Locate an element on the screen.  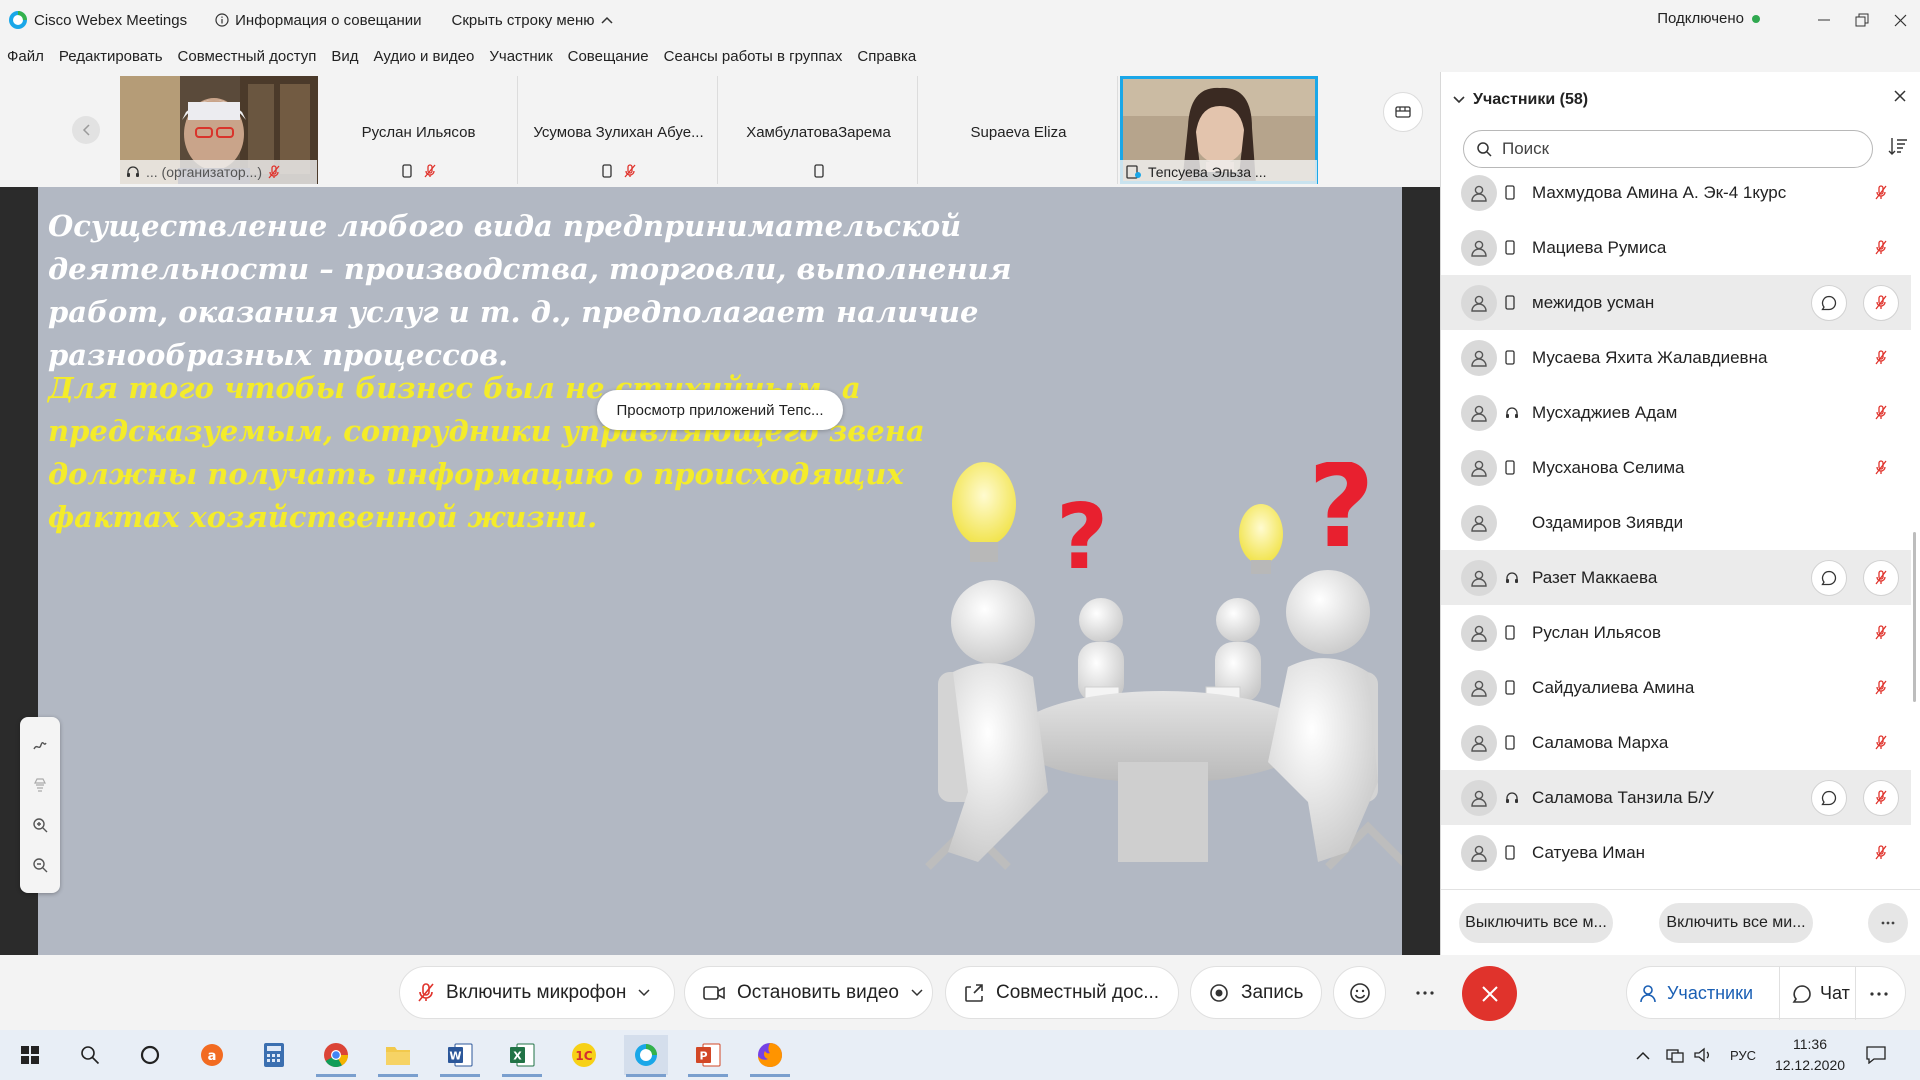
layout-button is located at coordinates (1403, 112).